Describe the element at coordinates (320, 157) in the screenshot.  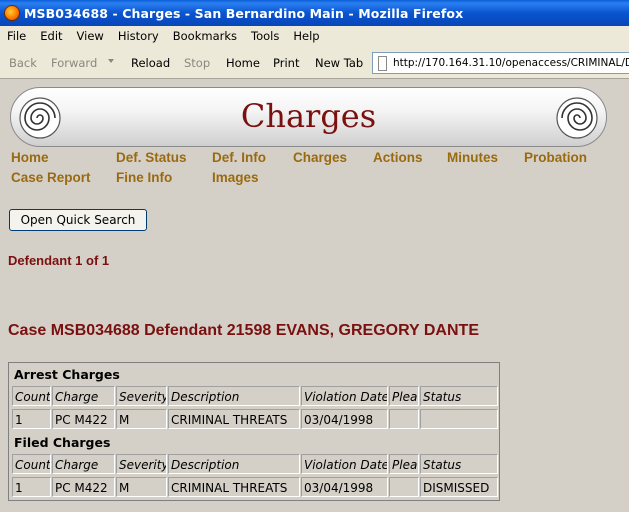
I see `nav-link-charges: Charges` at that location.